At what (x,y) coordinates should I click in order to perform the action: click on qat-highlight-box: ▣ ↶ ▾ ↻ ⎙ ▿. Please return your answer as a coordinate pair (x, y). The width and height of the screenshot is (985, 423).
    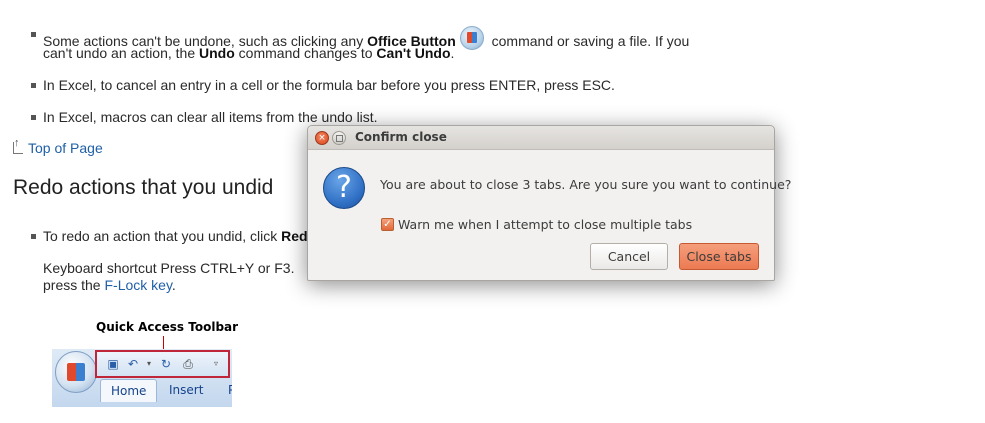
    Looking at the image, I should click on (162, 364).